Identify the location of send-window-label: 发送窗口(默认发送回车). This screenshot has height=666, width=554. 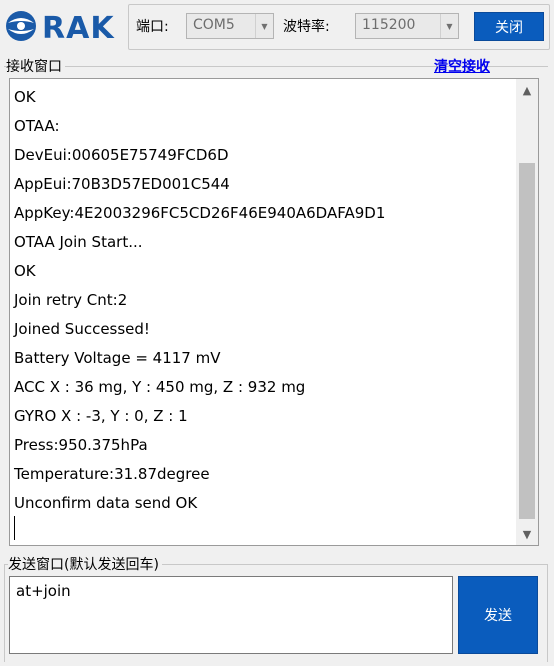
(85, 565).